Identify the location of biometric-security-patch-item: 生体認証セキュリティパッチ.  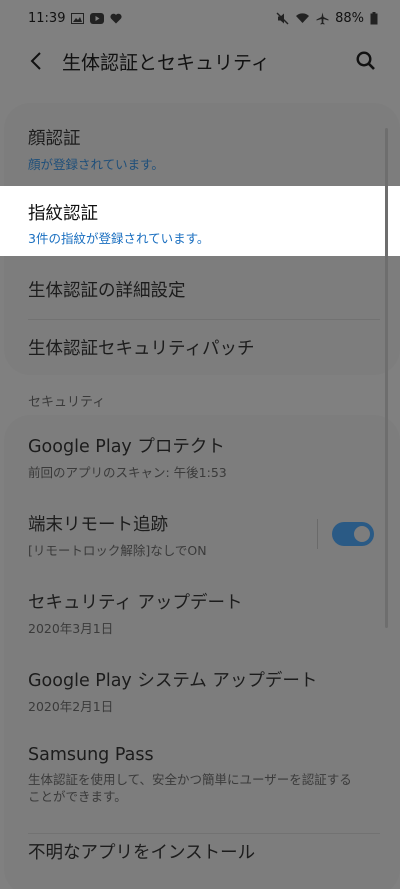
(202, 347).